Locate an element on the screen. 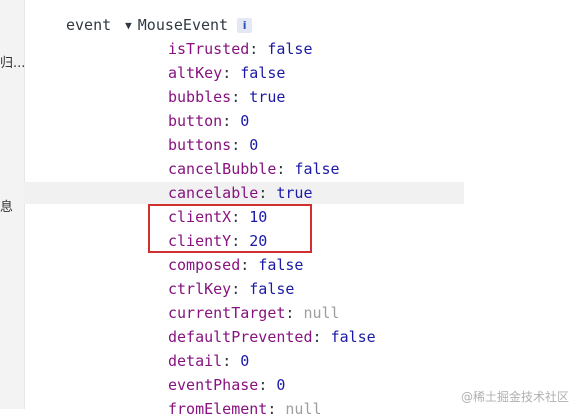  info-icon: i is located at coordinates (245, 25).